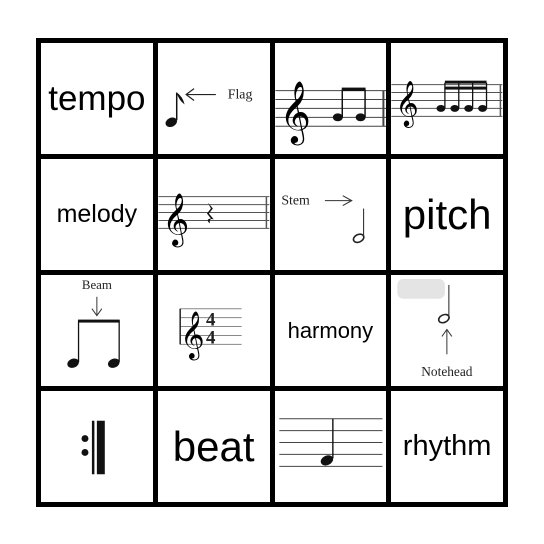 The width and height of the screenshot is (544, 544). Describe the element at coordinates (214, 219) in the screenshot. I see `treble-staff-quarter-rest-icon: 𝄞` at that location.